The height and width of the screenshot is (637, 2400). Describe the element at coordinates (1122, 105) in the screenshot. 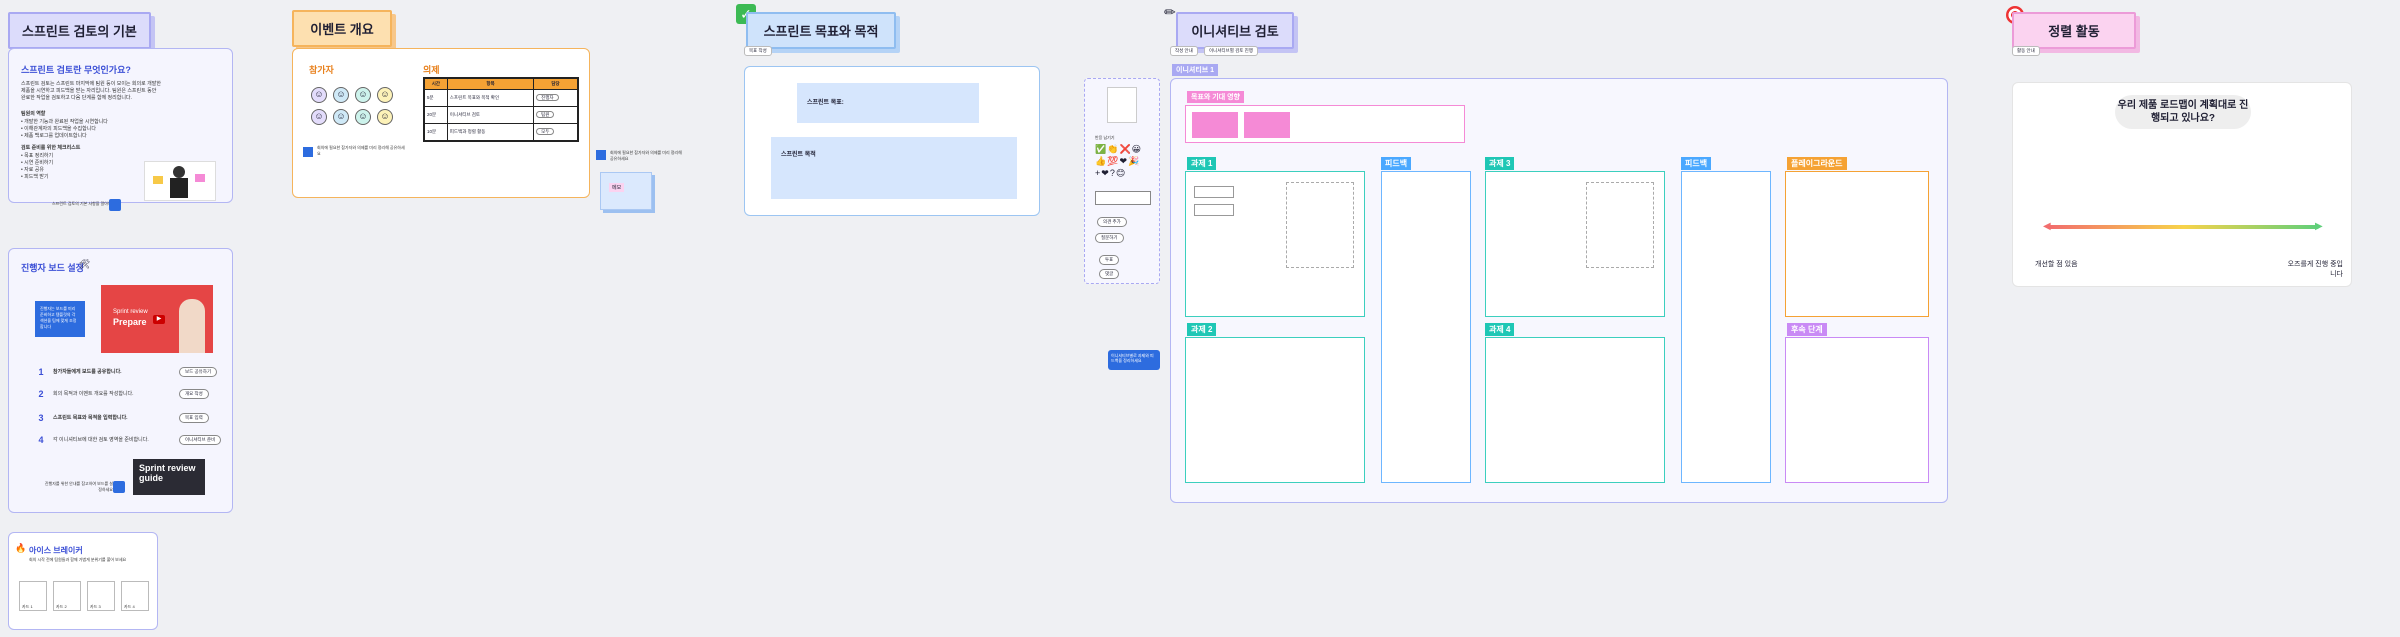

I see `paper-card` at that location.